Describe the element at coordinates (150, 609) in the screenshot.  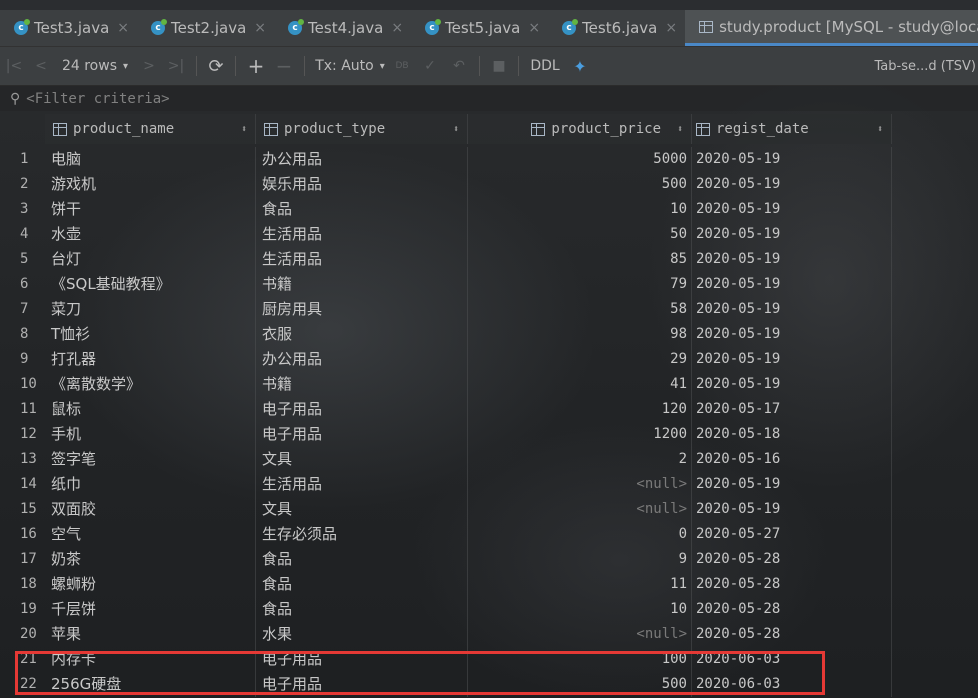
I see `cell-product-name: 千层饼` at that location.